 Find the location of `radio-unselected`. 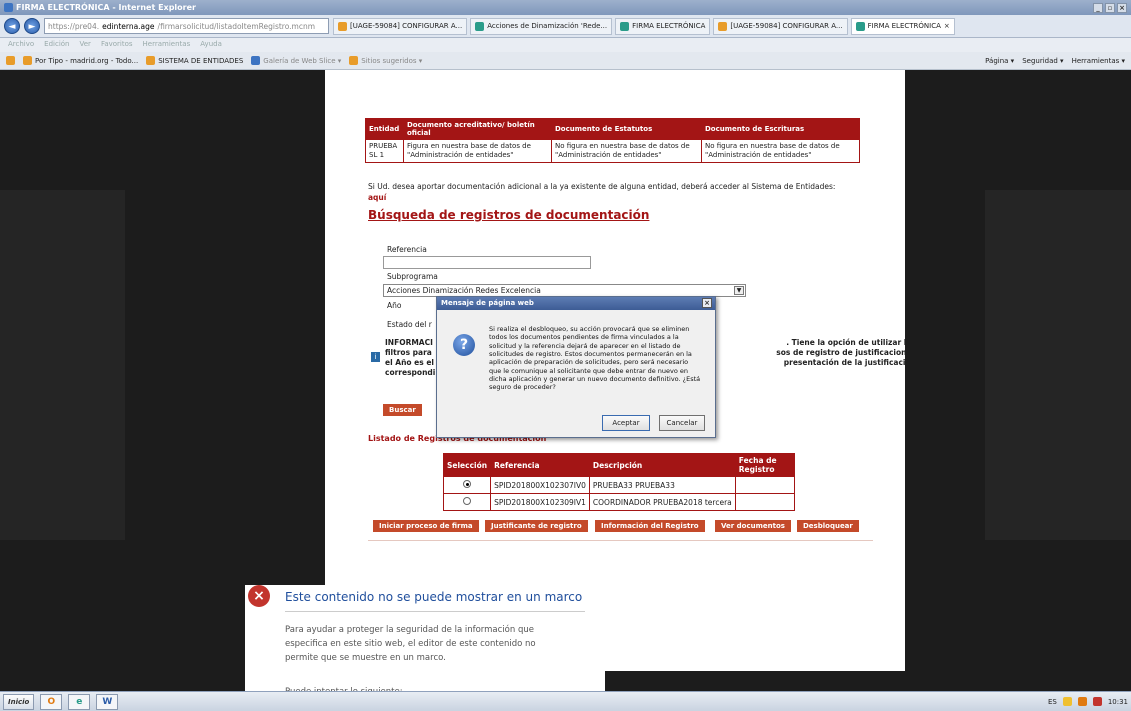

radio-unselected is located at coordinates (467, 501).